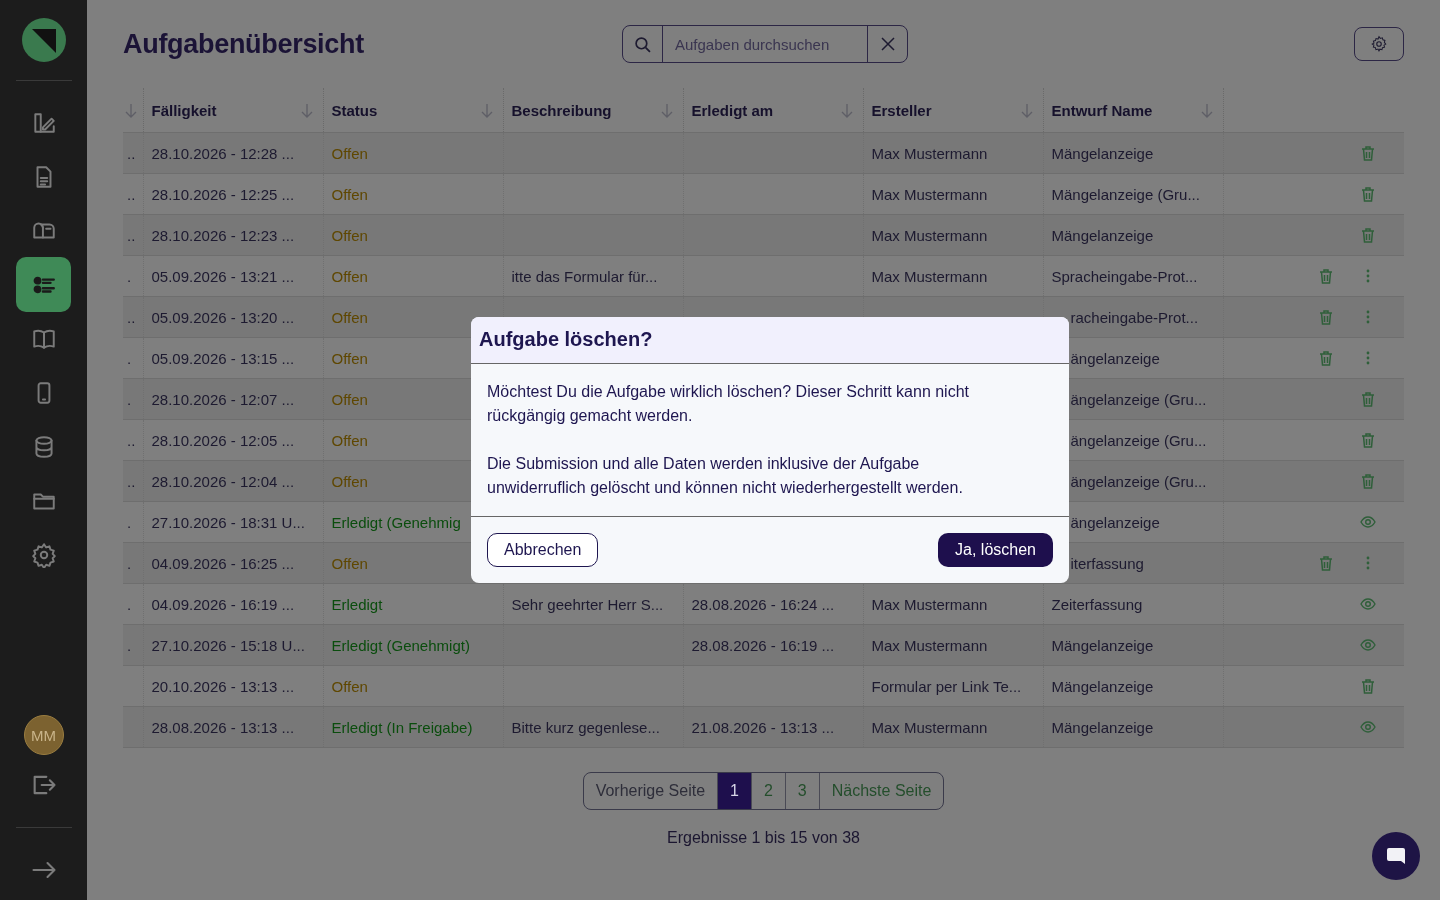  What do you see at coordinates (543, 550) in the screenshot?
I see `cancel-button: Abbrechen` at bounding box center [543, 550].